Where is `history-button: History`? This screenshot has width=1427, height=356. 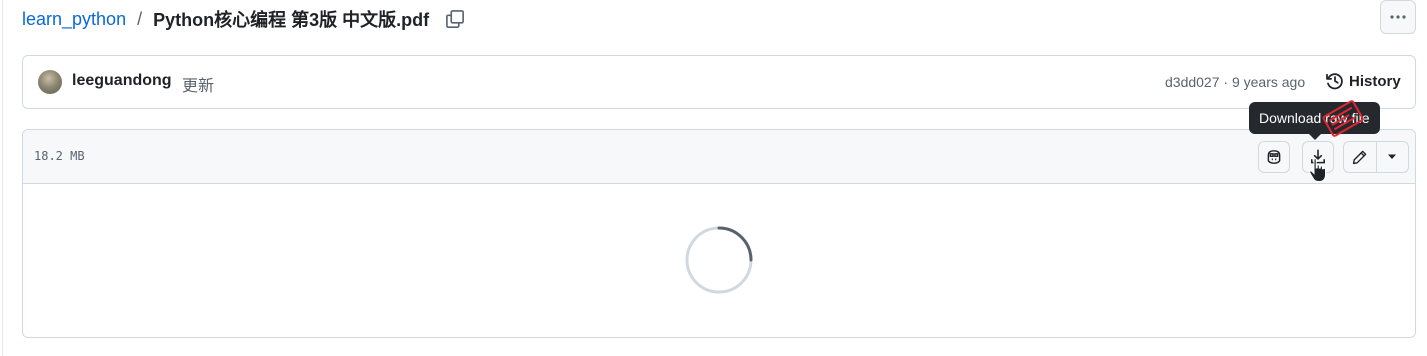
history-button: History is located at coordinates (1363, 81).